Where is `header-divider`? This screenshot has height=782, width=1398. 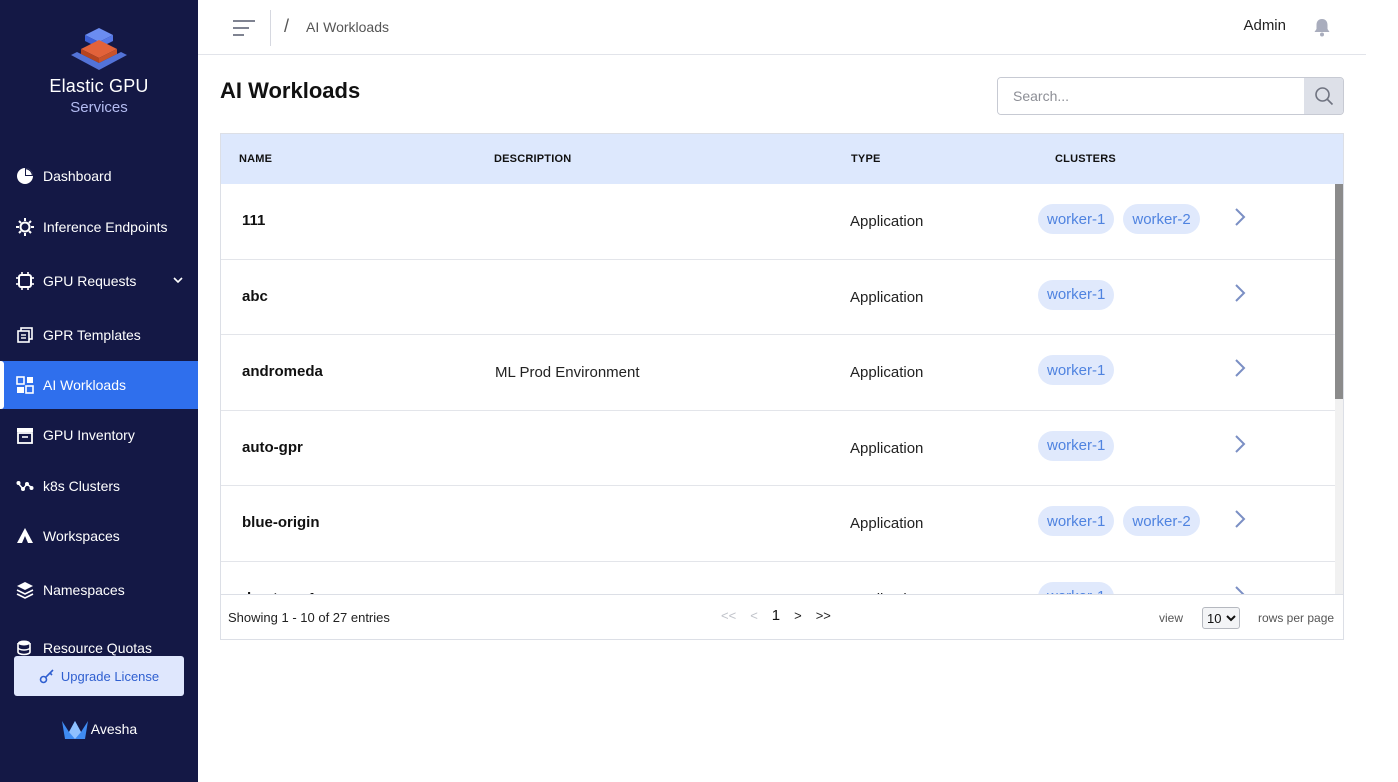 header-divider is located at coordinates (270, 28).